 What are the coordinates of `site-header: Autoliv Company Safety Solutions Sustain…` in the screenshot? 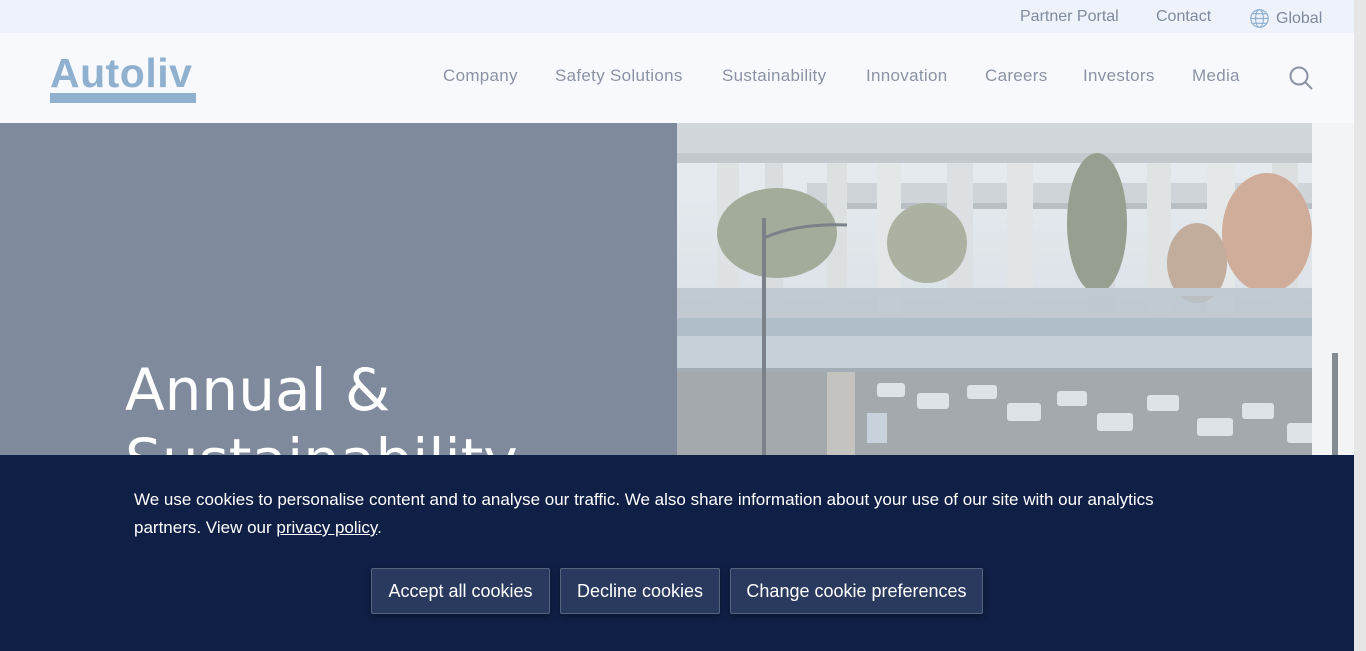 It's located at (677, 78).